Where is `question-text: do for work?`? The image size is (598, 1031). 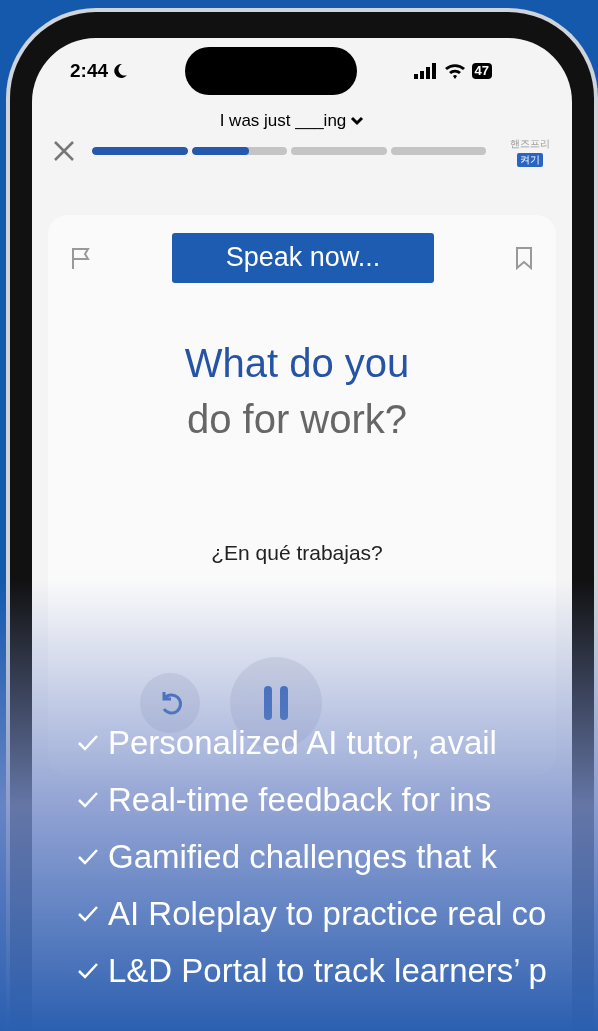
question-text: do for work? is located at coordinates (297, 419).